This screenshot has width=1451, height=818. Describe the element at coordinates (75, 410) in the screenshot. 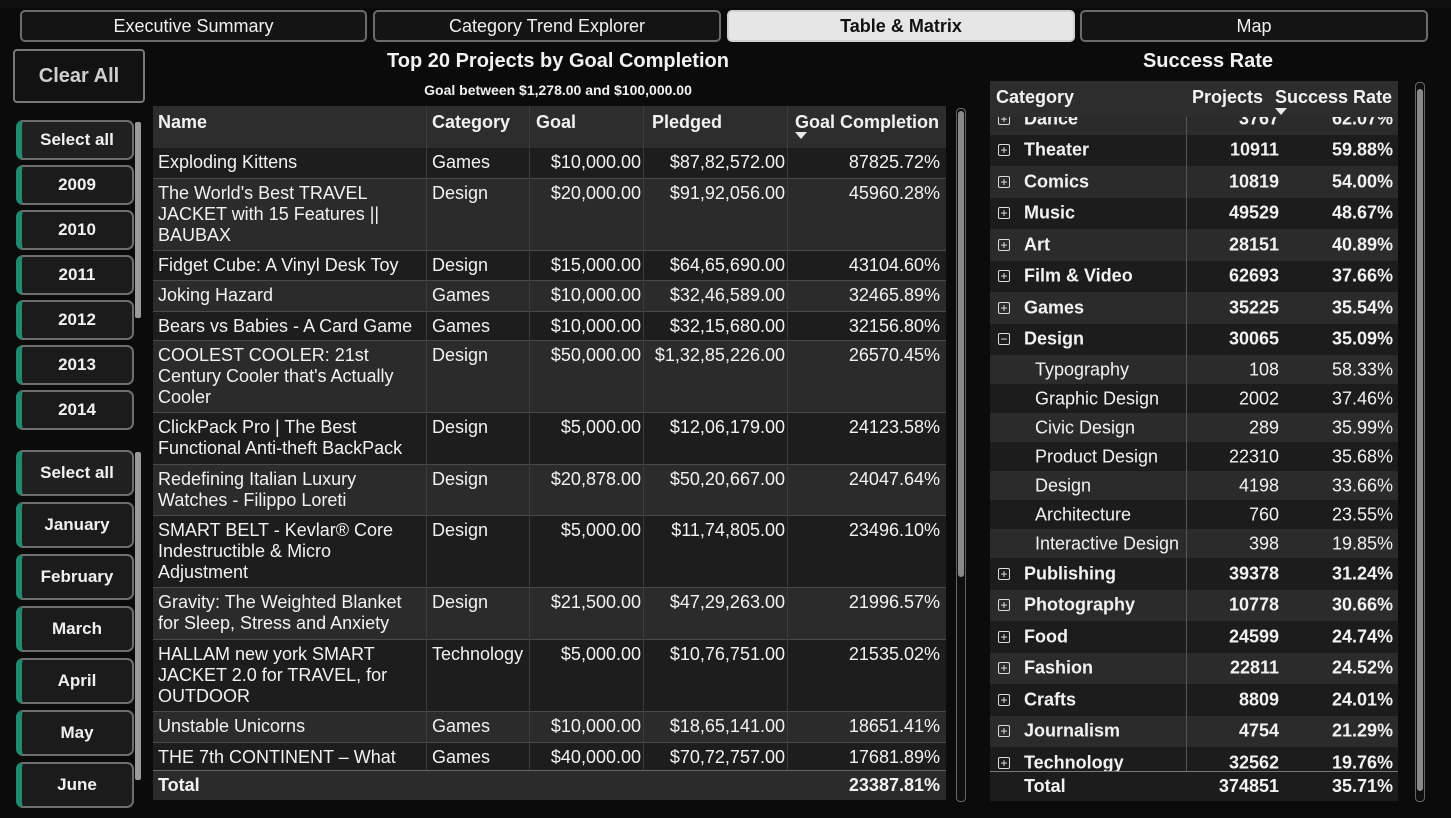

I see `year_slicer-item-6: 2014` at that location.